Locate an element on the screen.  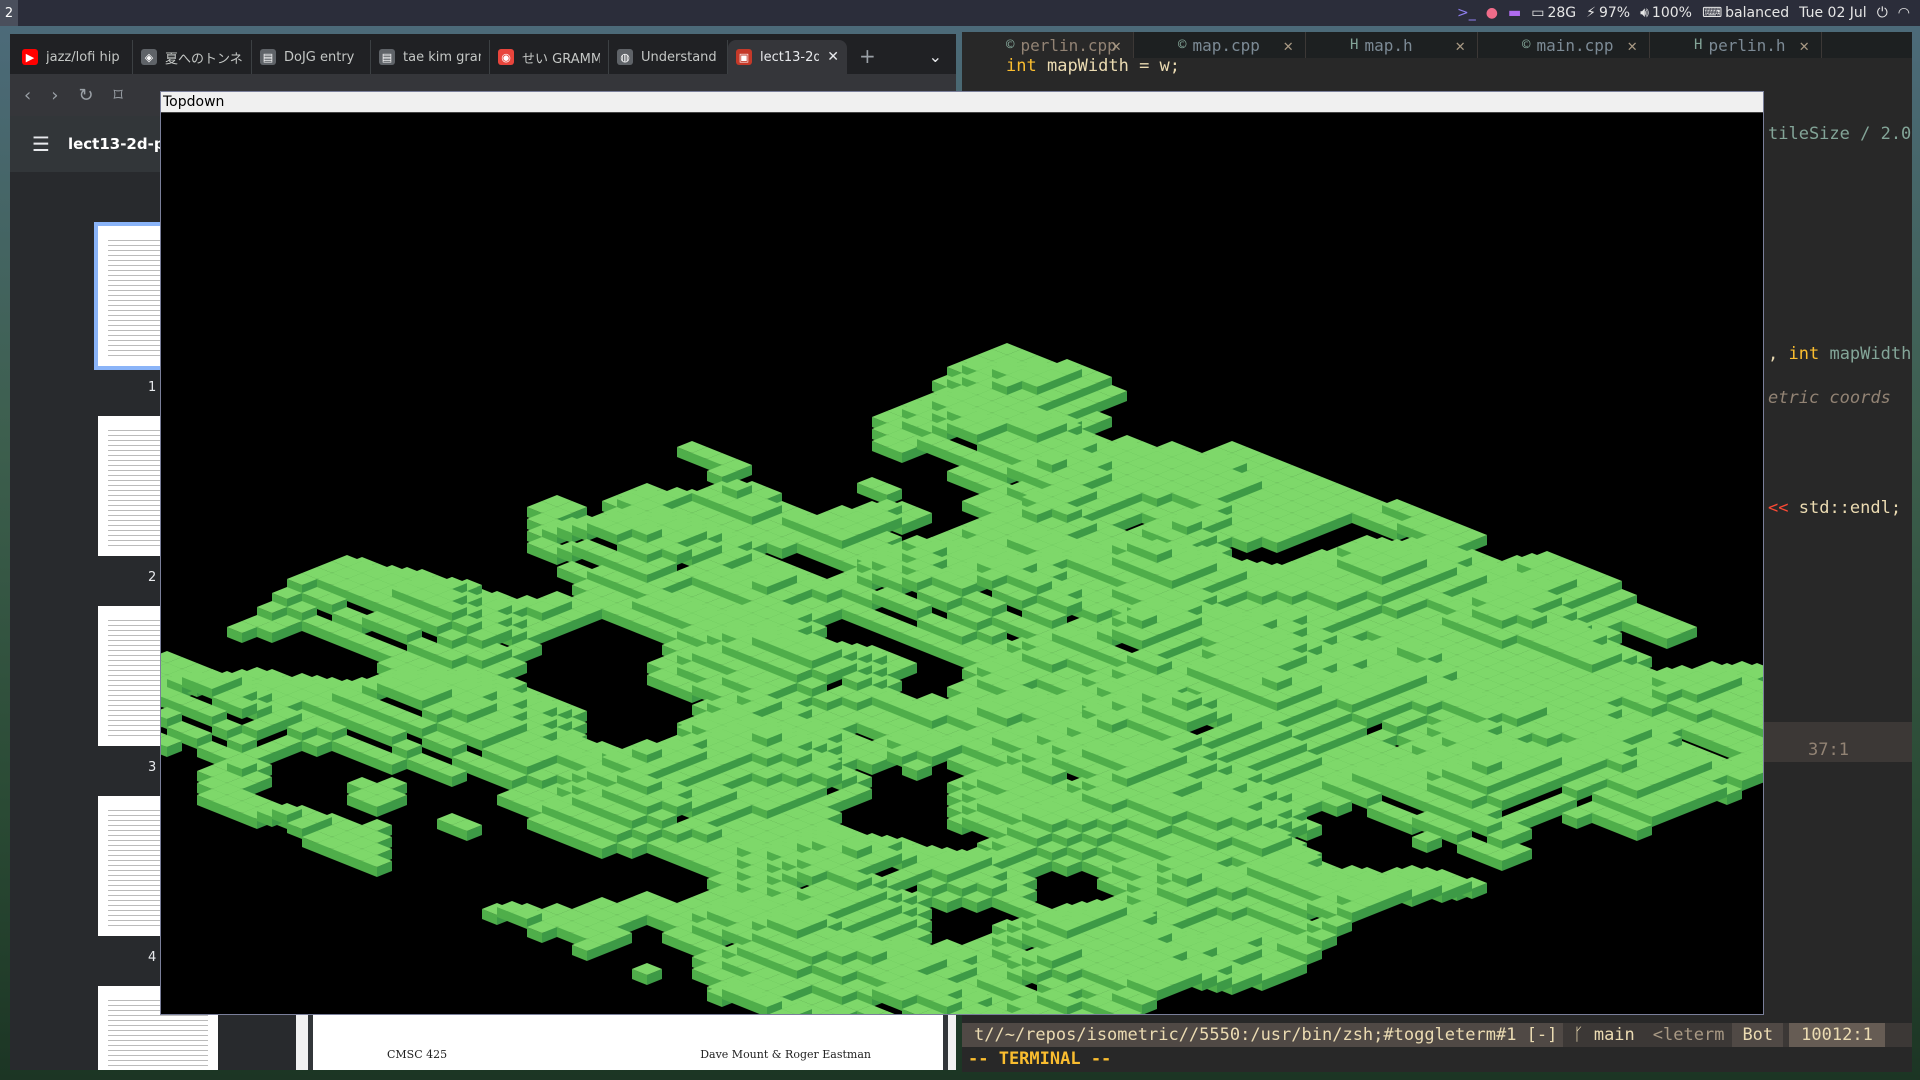
editor-tab-label: main.cpp is located at coordinates (1575, 45).